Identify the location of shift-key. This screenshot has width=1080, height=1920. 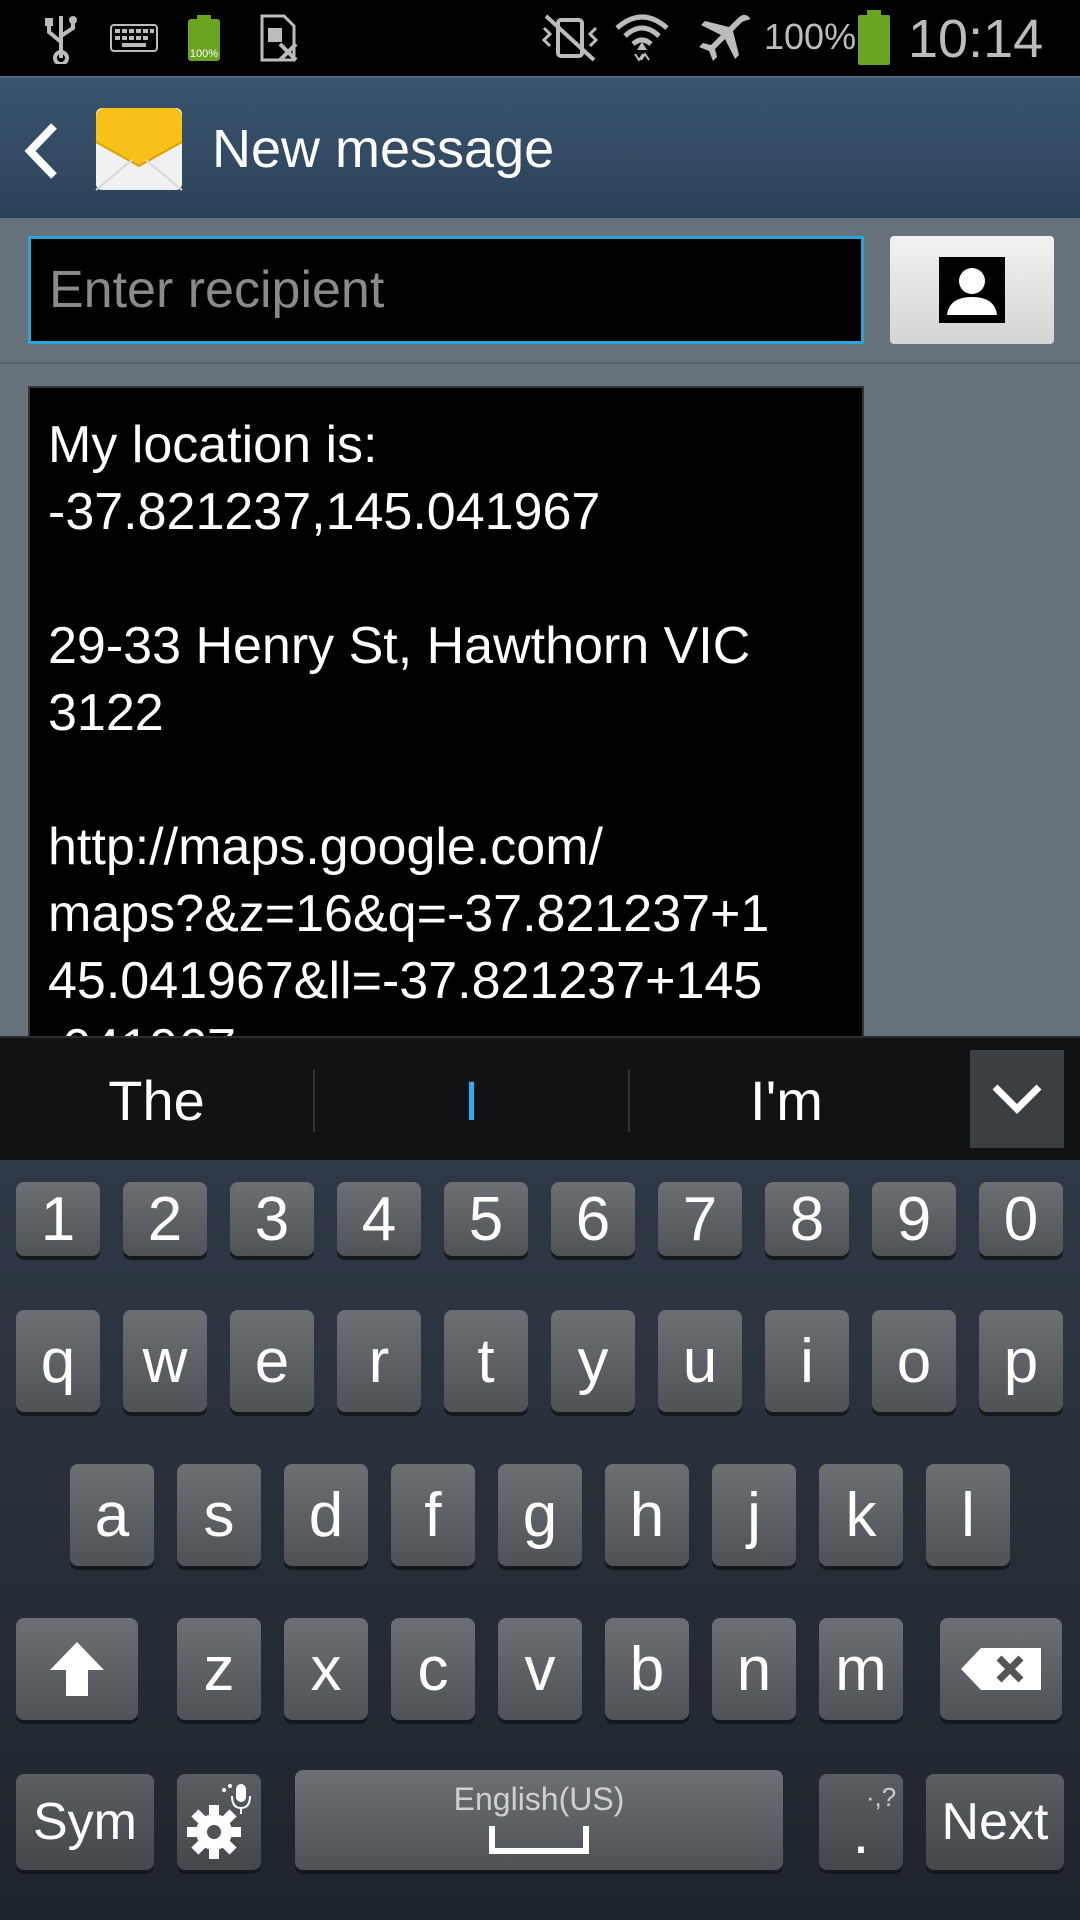
(77, 1669).